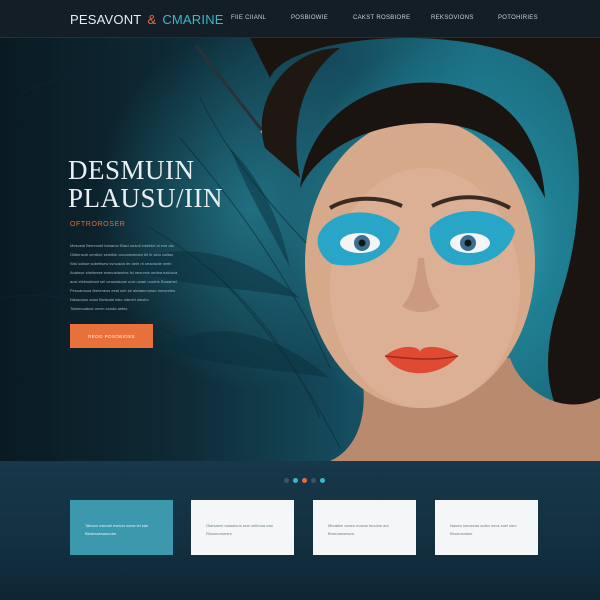 This screenshot has height=600, width=600. Describe the element at coordinates (146, 198) in the screenshot. I see `hero-title-line-2: PLAUSU/IIN` at that location.